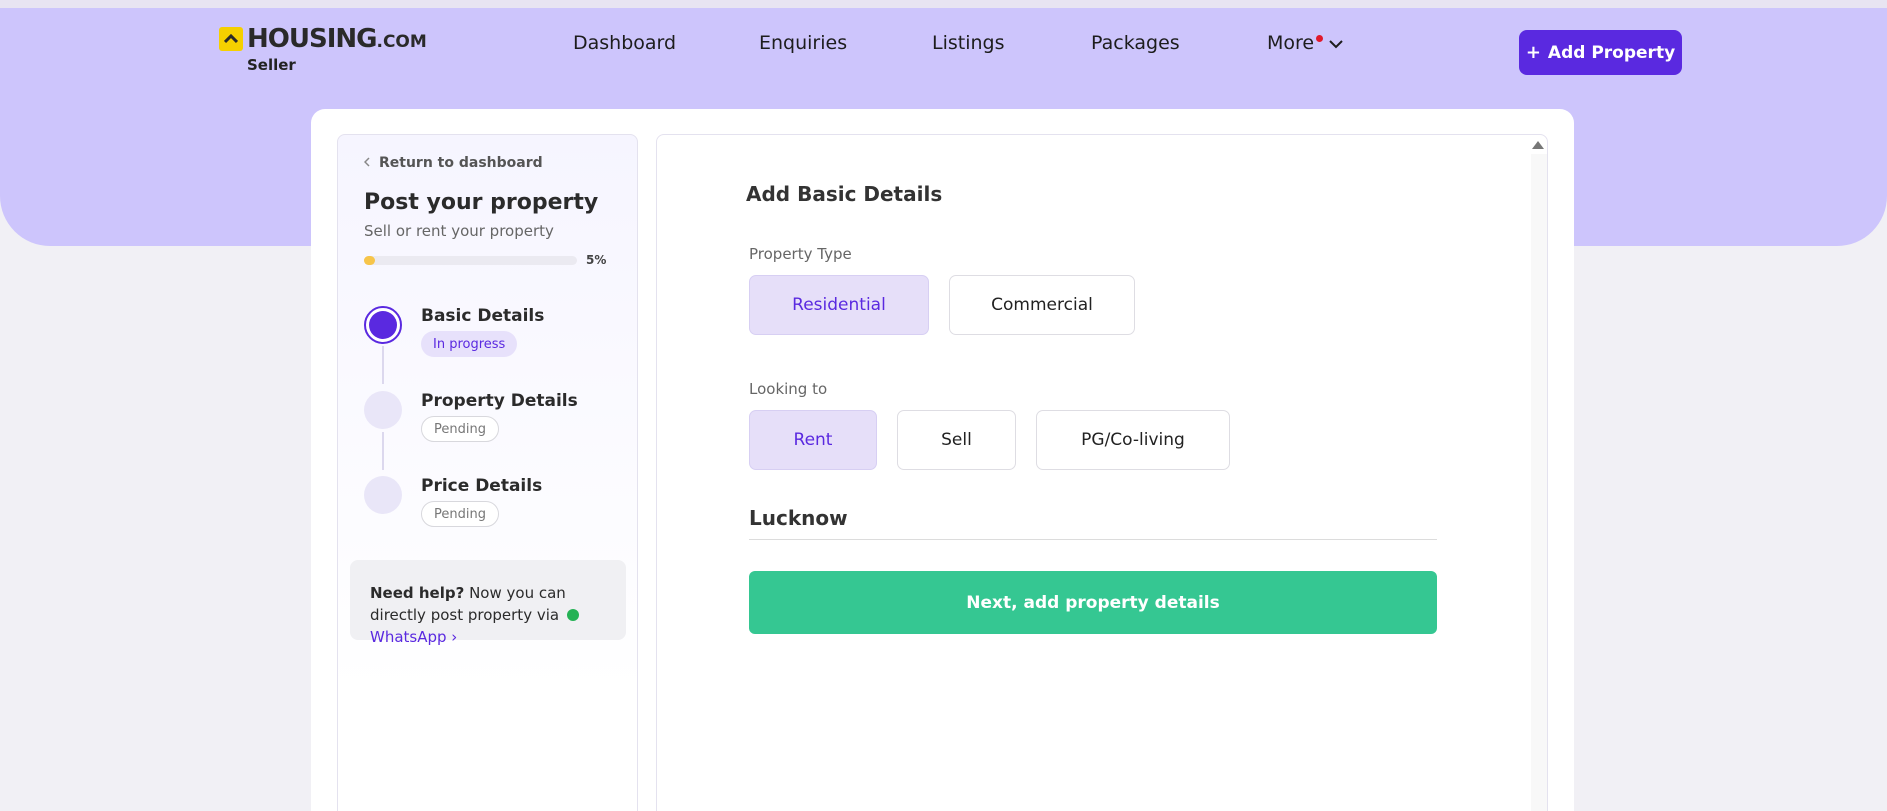 This screenshot has width=1887, height=811. I want to click on step-2-indicator, so click(383, 410).